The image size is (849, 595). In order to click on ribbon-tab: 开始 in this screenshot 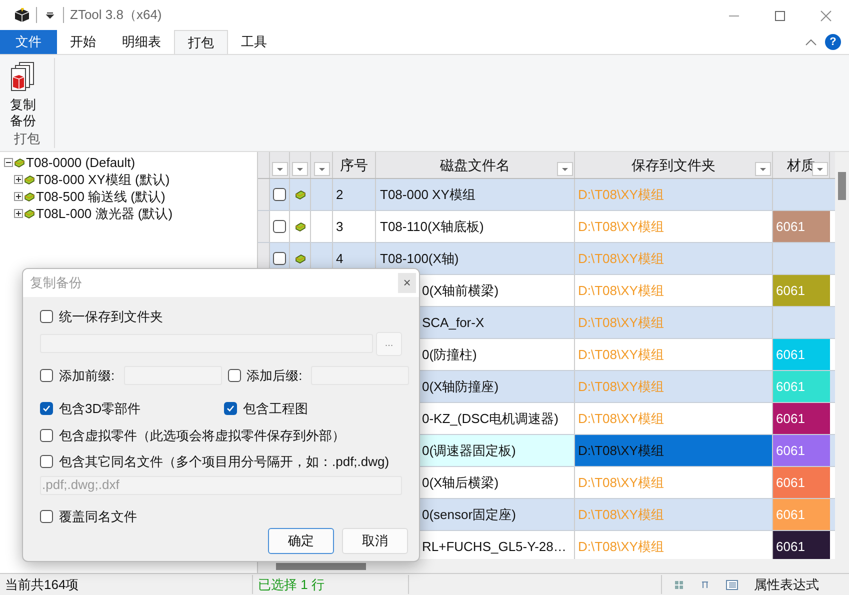, I will do `click(83, 42)`.